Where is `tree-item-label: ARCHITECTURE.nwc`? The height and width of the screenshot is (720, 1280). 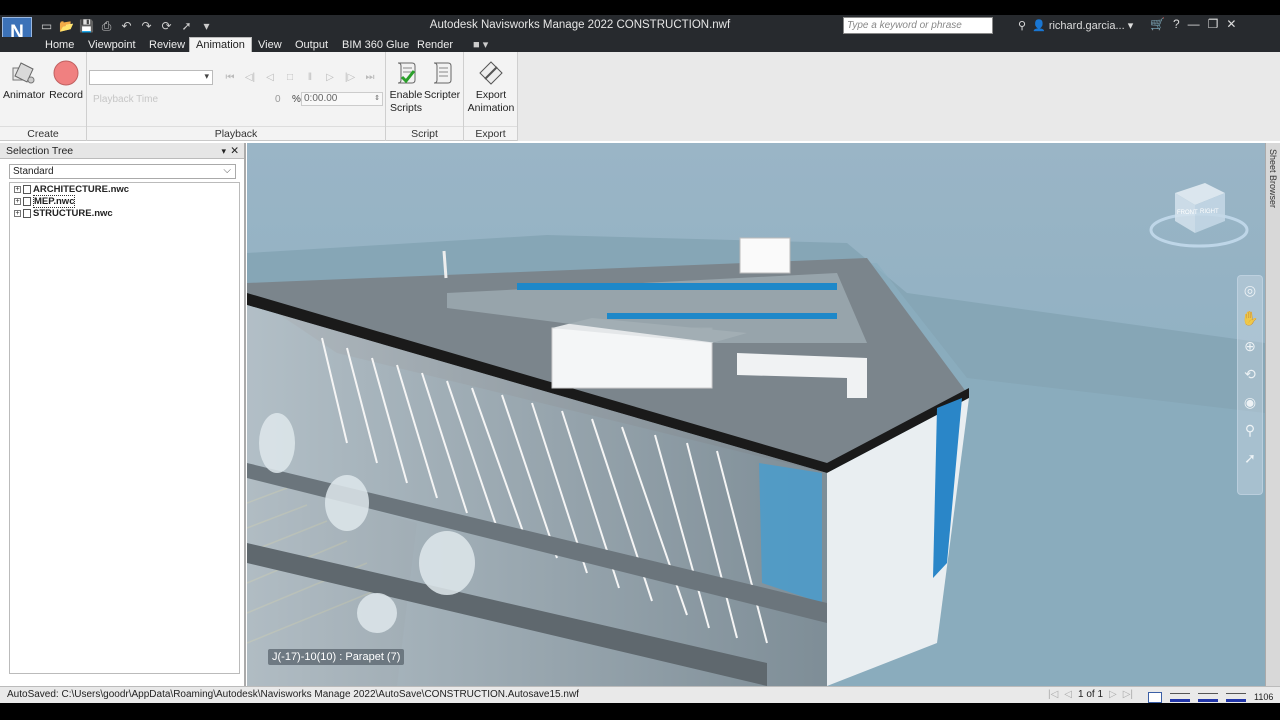 tree-item-label: ARCHITECTURE.nwc is located at coordinates (81, 189).